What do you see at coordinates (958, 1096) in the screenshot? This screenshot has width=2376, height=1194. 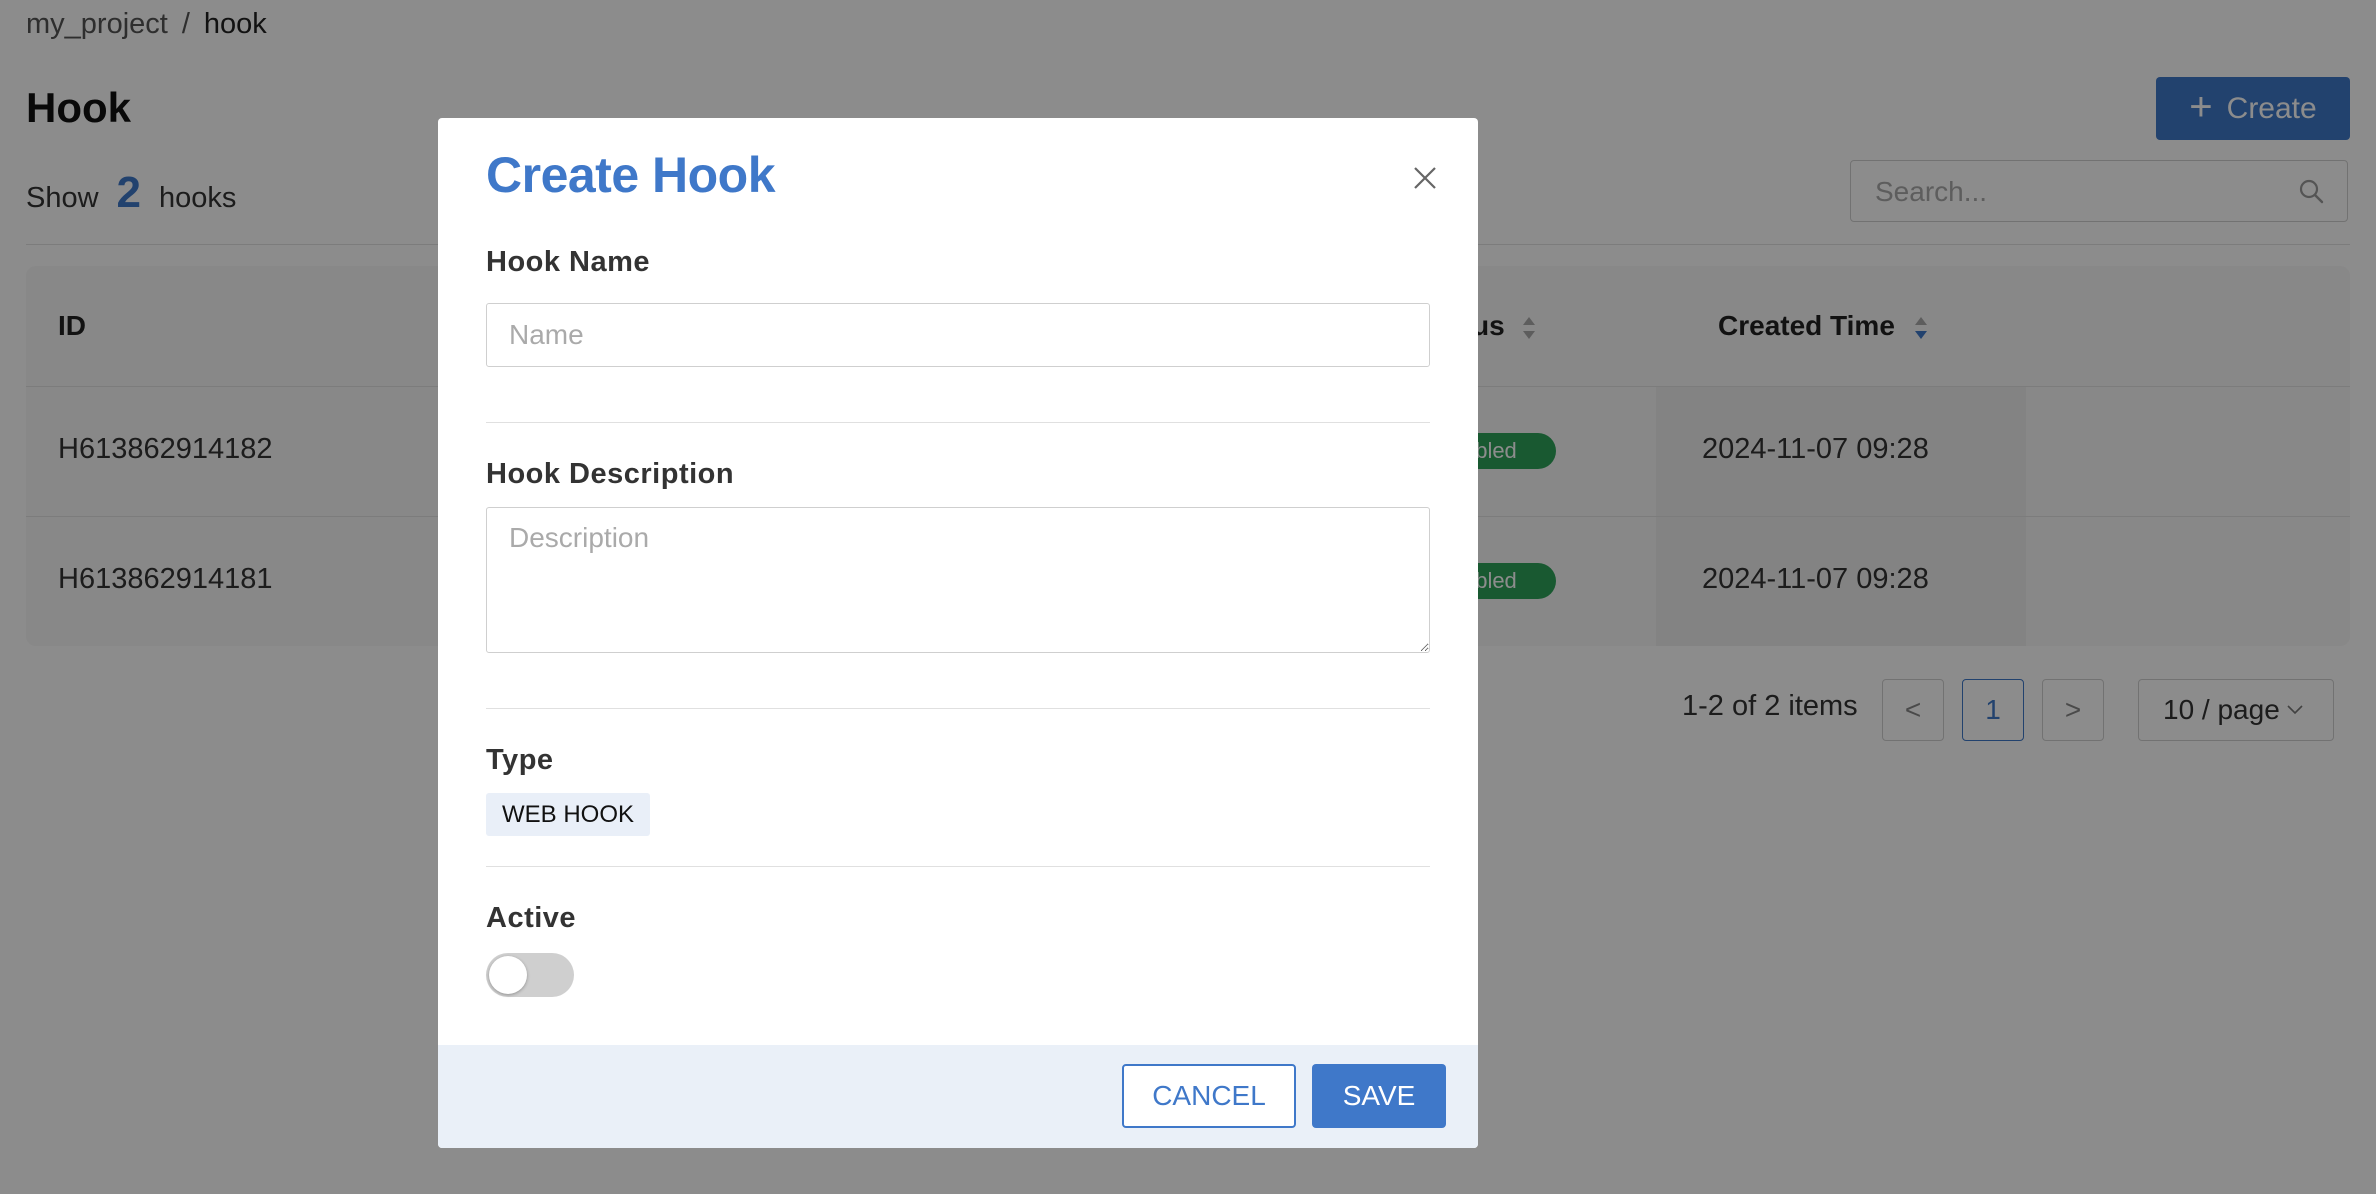 I see `dialog-footer: CANCEL SAVE` at bounding box center [958, 1096].